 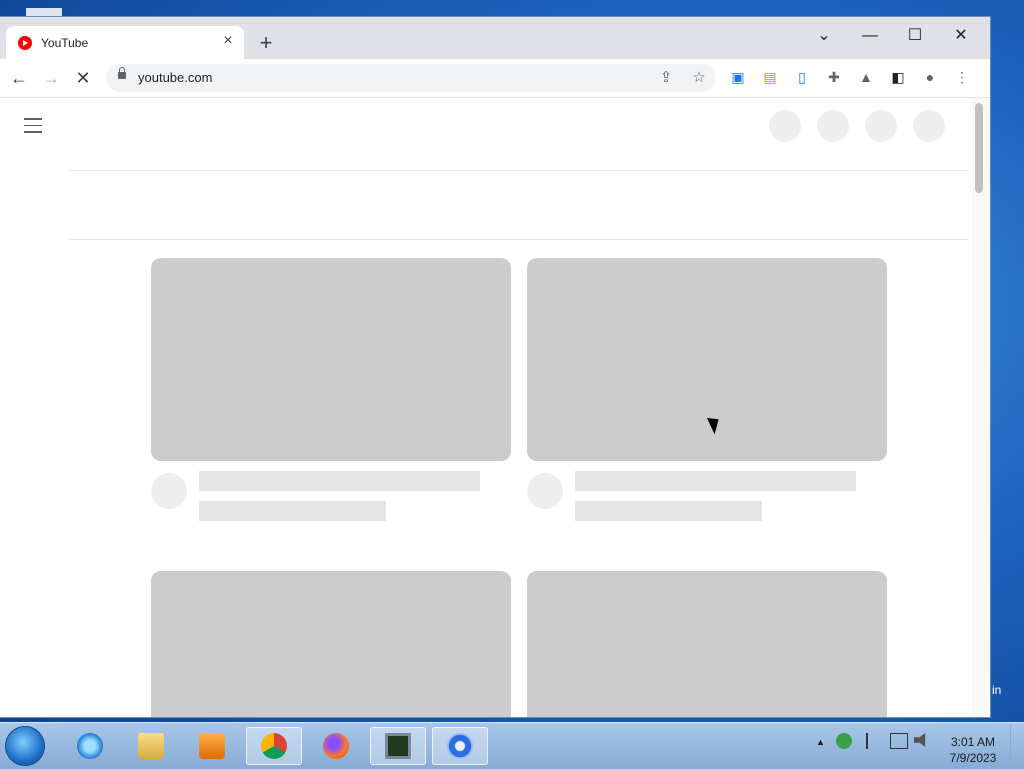 I want to click on desktop-label-fragment: in, so click(x=997, y=690).